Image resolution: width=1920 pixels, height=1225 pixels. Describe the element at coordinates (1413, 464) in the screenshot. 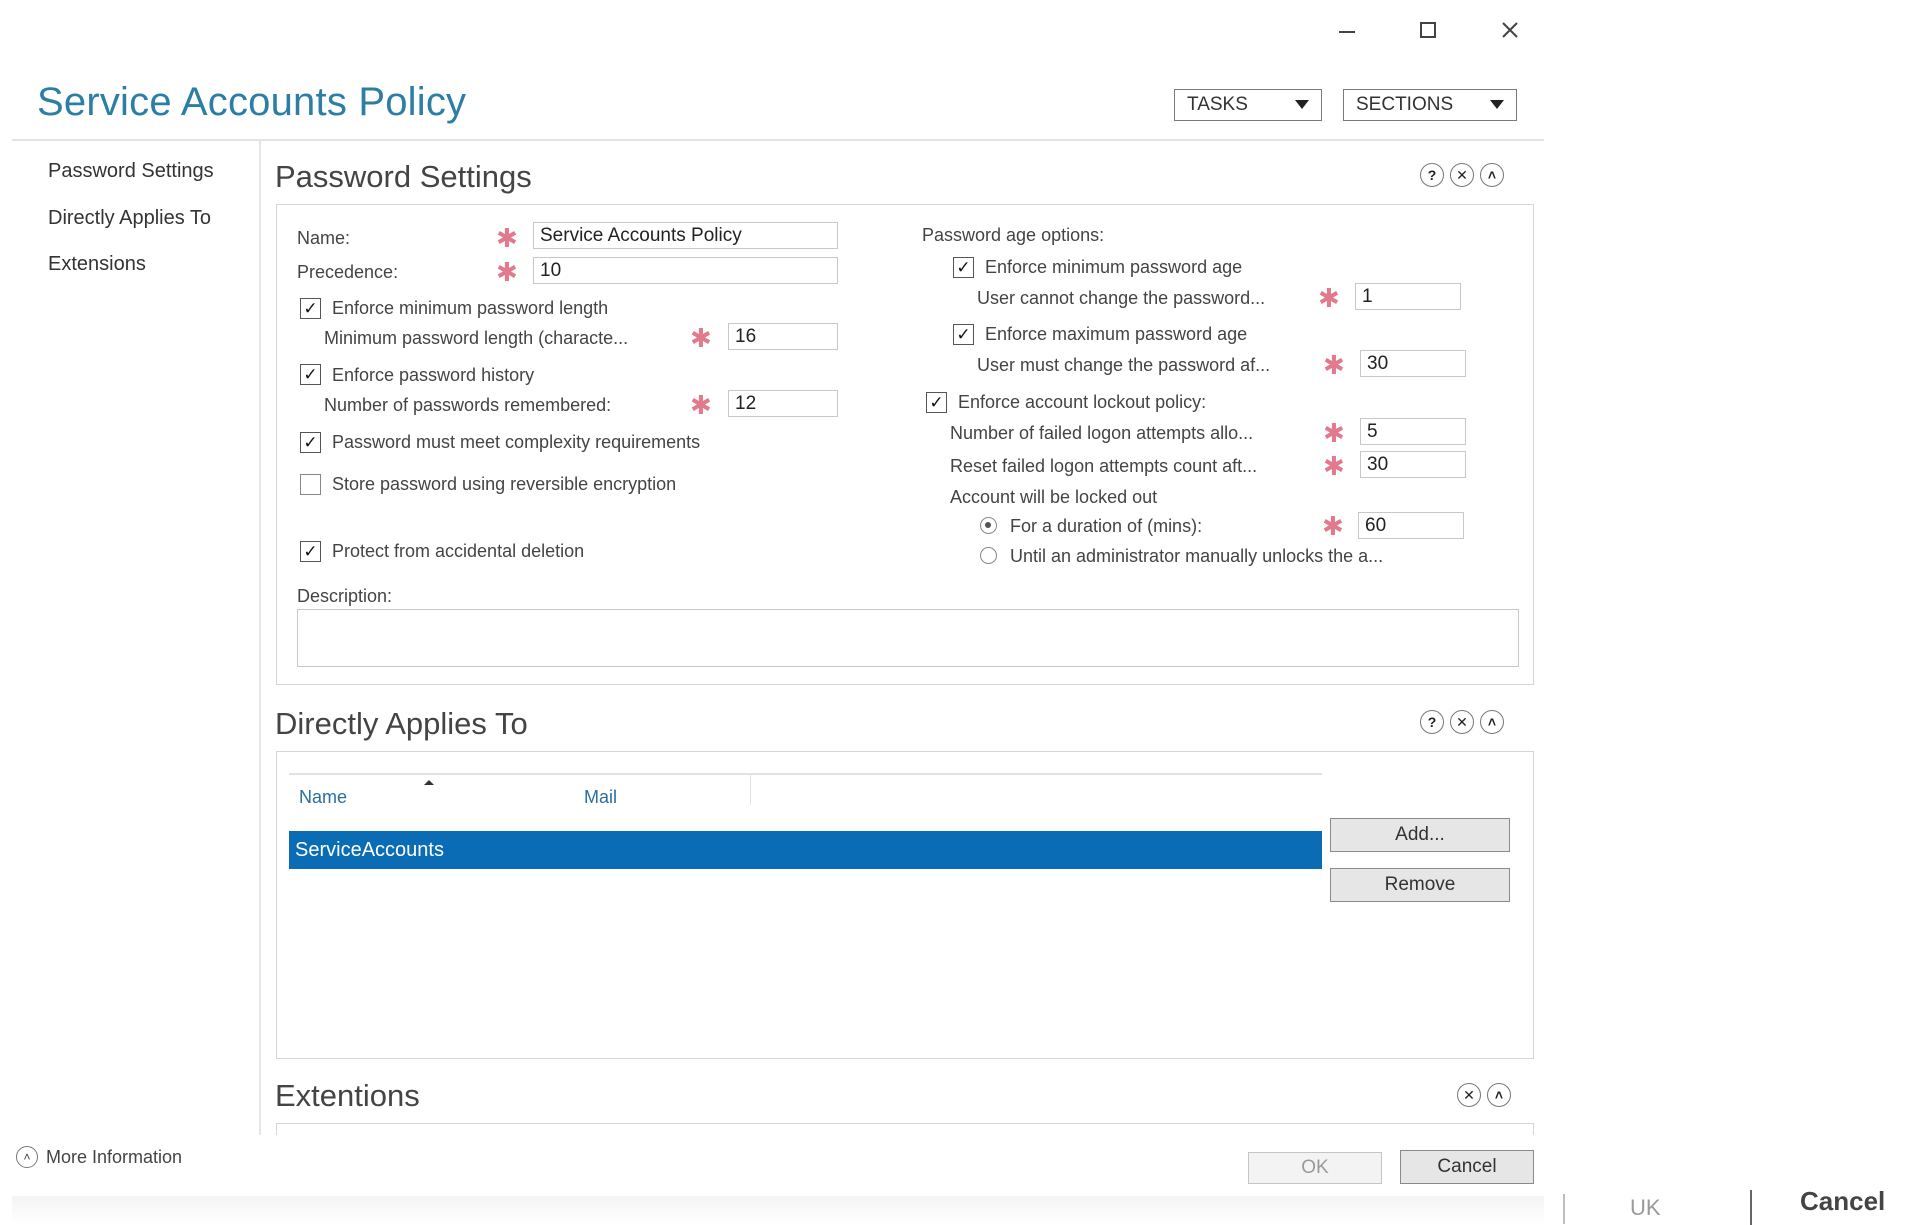

I see `reset-count-field` at that location.